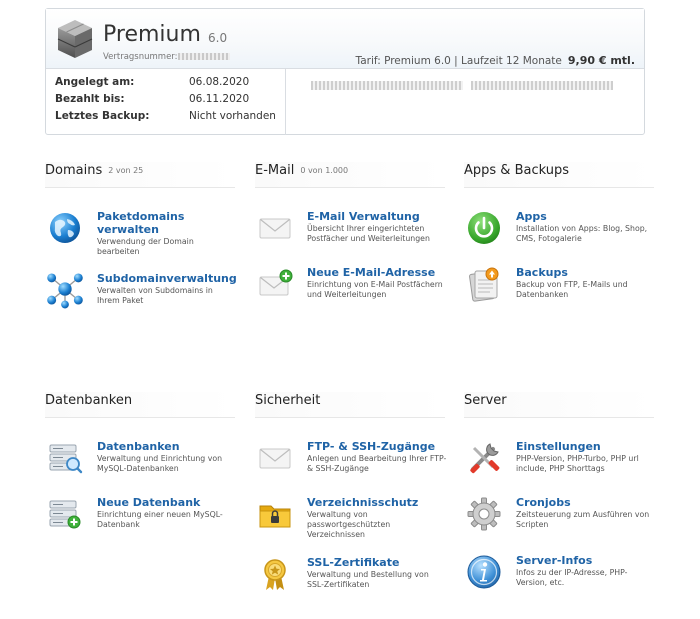  I want to click on contract-label: Vertragsnummer:, so click(140, 57).